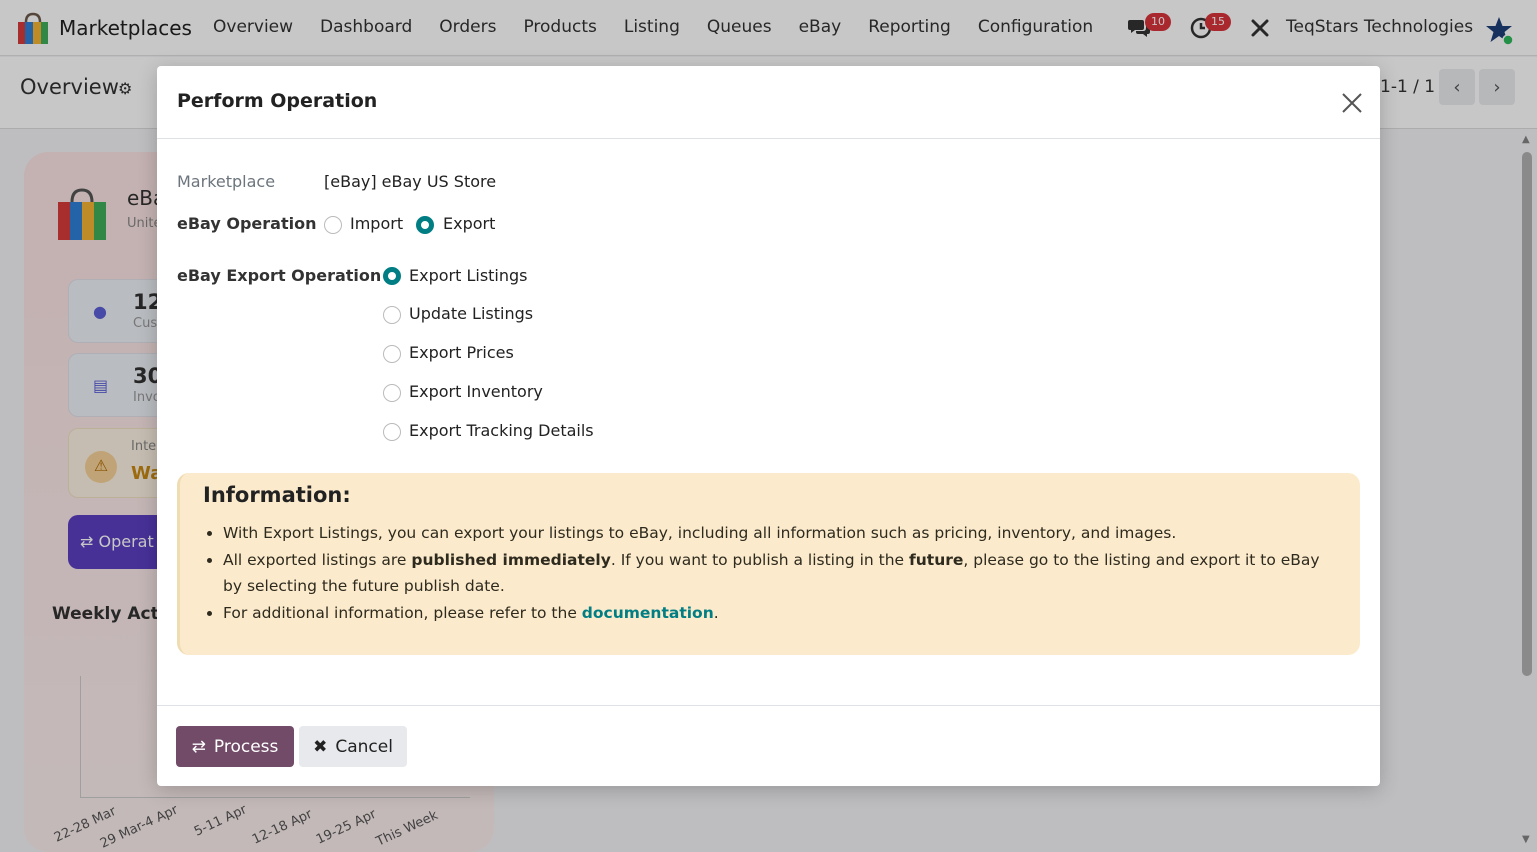 The height and width of the screenshot is (852, 1537). I want to click on import-radio-label: Import, so click(376, 223).